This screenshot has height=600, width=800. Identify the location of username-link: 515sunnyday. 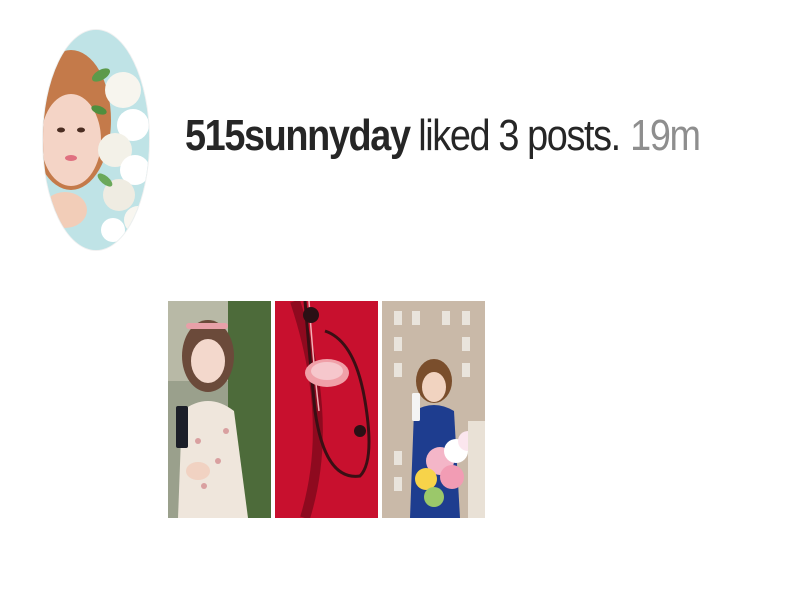
(298, 136).